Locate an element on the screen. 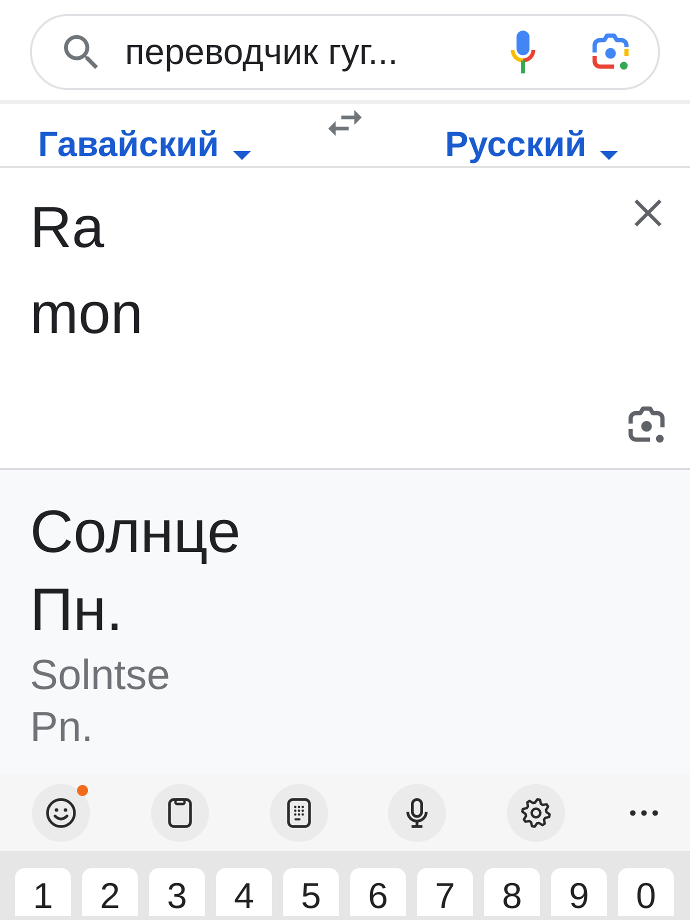 The width and height of the screenshot is (690, 920). keyboard-key: 6 is located at coordinates (378, 892).